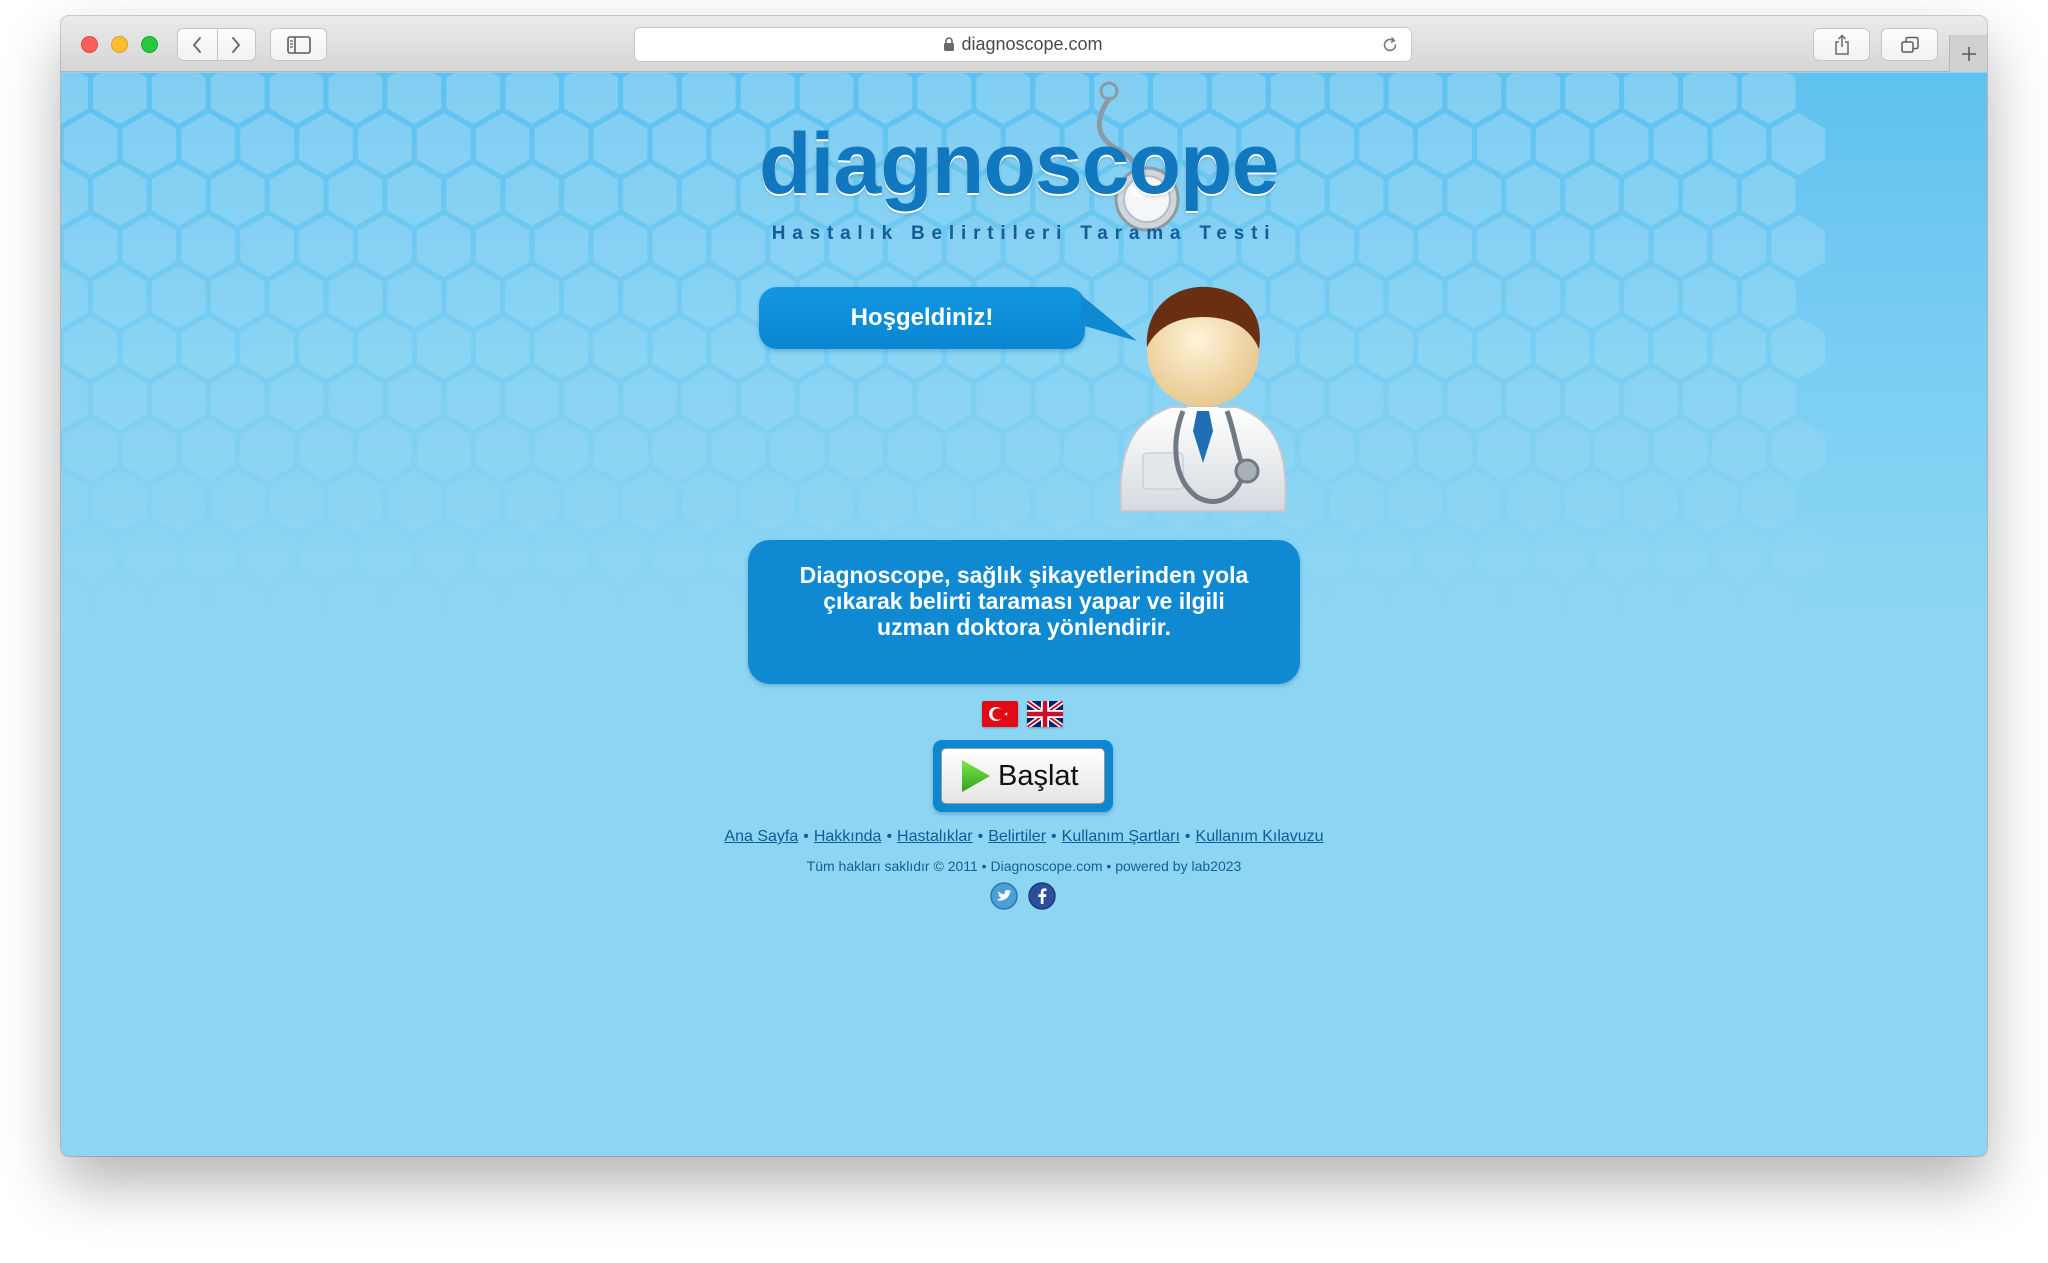 The width and height of the screenshot is (2048, 1263). What do you see at coordinates (197, 44) in the screenshot?
I see `back-button` at bounding box center [197, 44].